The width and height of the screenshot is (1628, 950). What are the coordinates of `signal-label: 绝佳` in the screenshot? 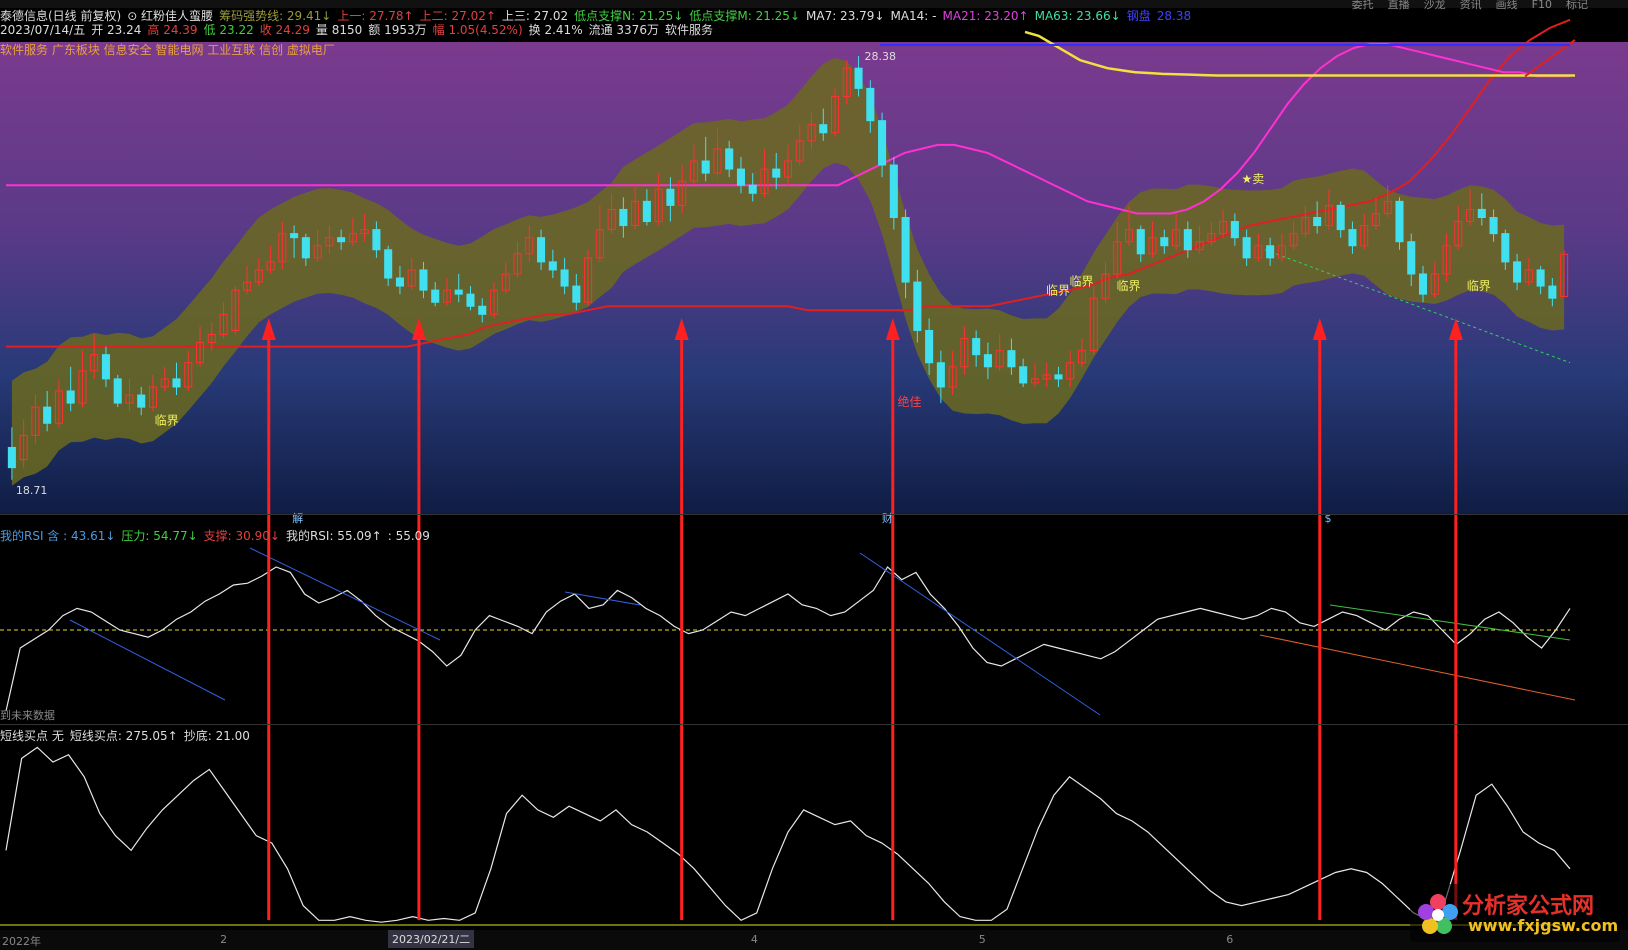 It's located at (909, 401).